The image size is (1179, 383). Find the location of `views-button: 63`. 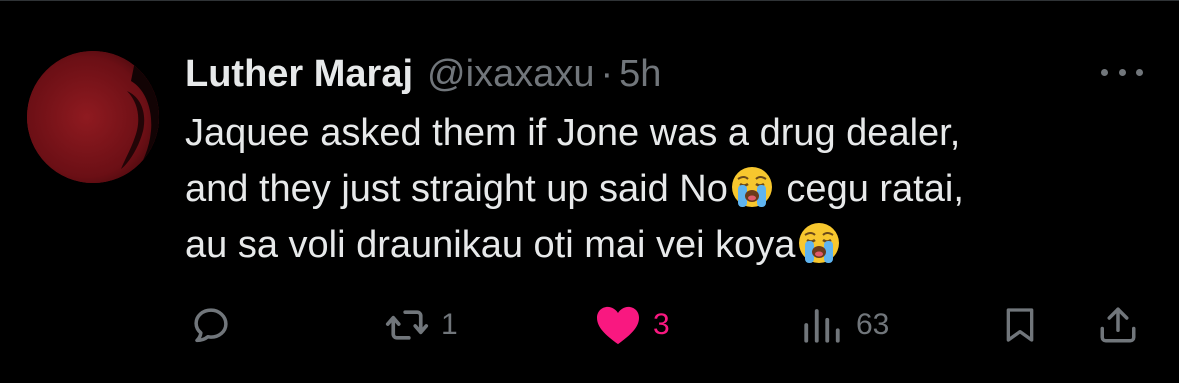

views-button: 63 is located at coordinates (844, 325).